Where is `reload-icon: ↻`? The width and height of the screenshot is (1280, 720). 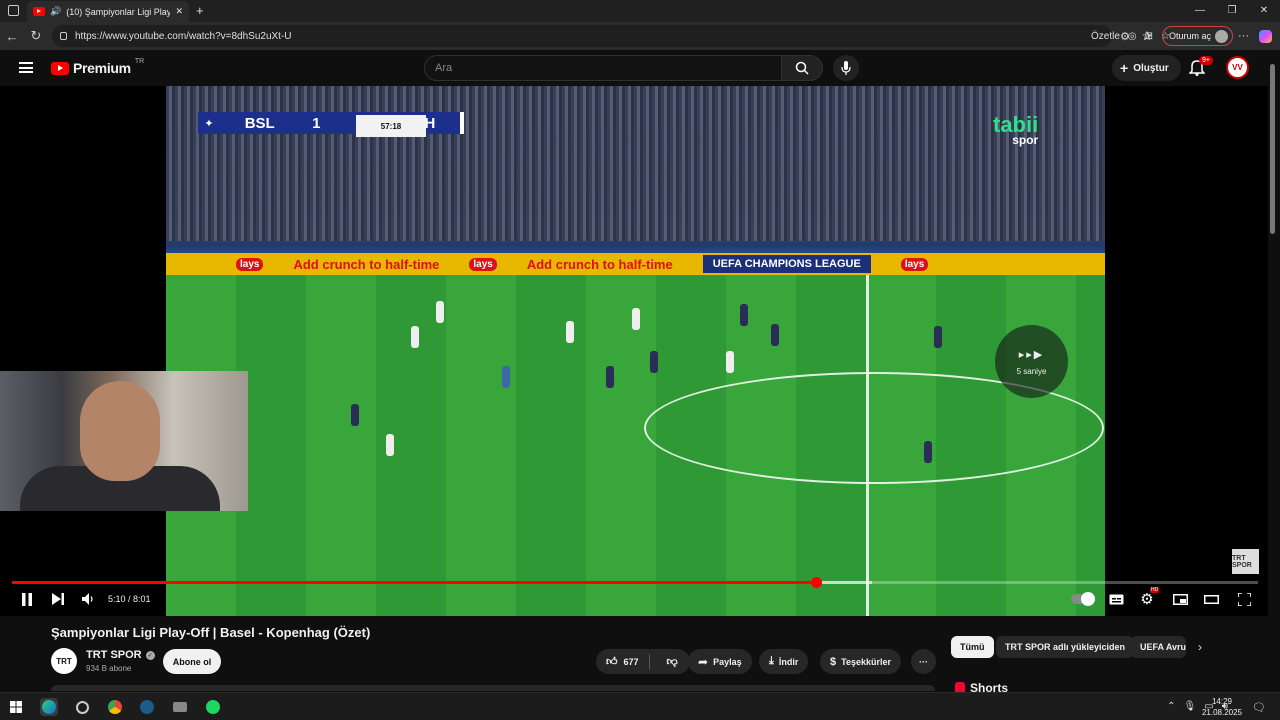 reload-icon: ↻ is located at coordinates (36, 36).